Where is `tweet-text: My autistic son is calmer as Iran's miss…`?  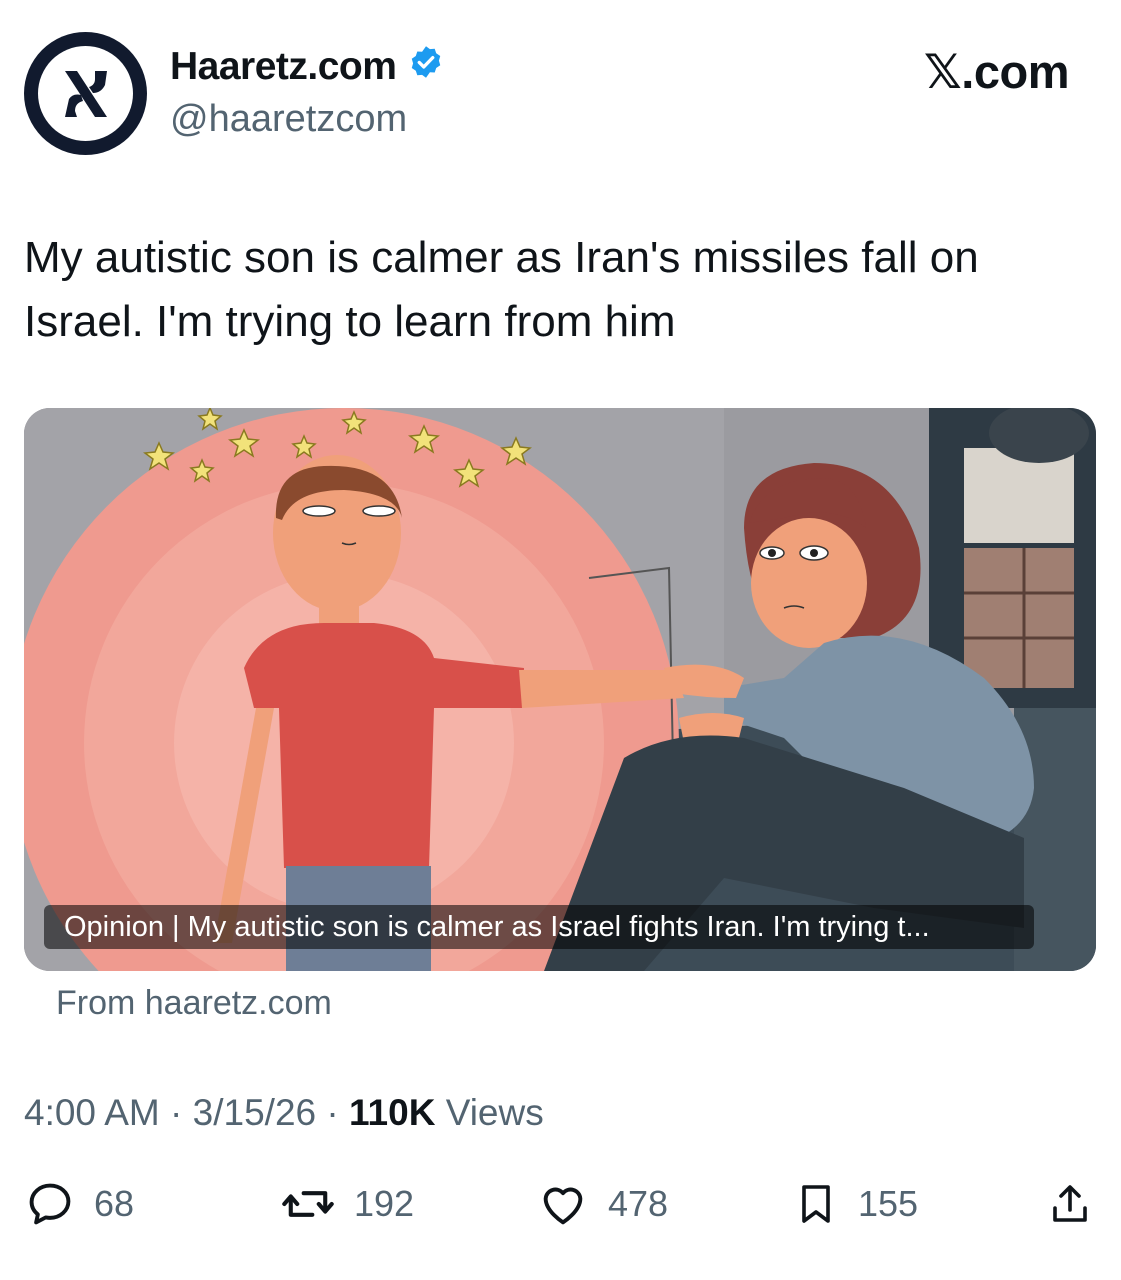
tweet-text: My autistic son is calmer as Iran's miss… is located at coordinates (501, 289).